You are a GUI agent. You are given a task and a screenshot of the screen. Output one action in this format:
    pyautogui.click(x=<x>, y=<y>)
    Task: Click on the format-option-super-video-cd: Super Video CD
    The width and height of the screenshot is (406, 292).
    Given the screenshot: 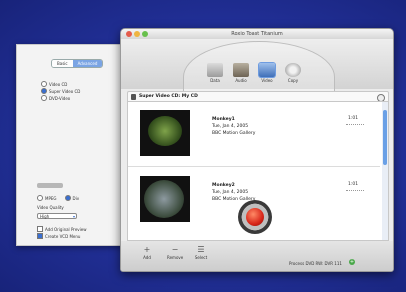 What is the action you would take?
    pyautogui.click(x=60, y=91)
    